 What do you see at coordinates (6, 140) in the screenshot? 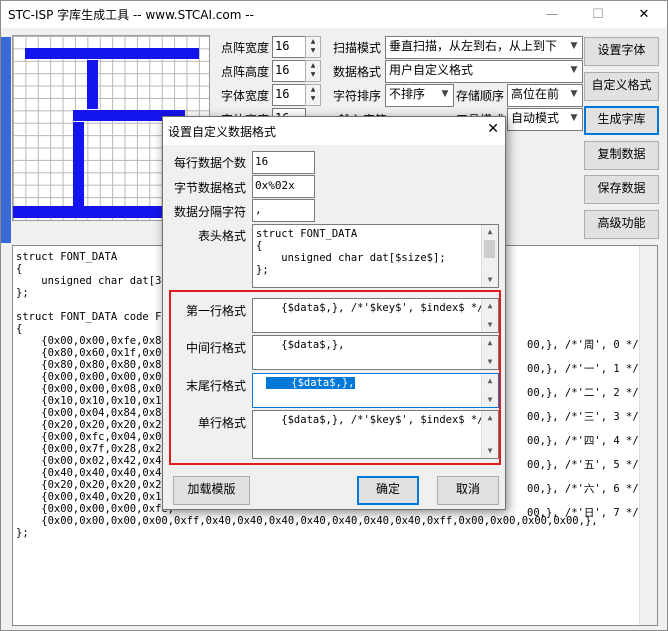
I see `left-edge-strip` at bounding box center [6, 140].